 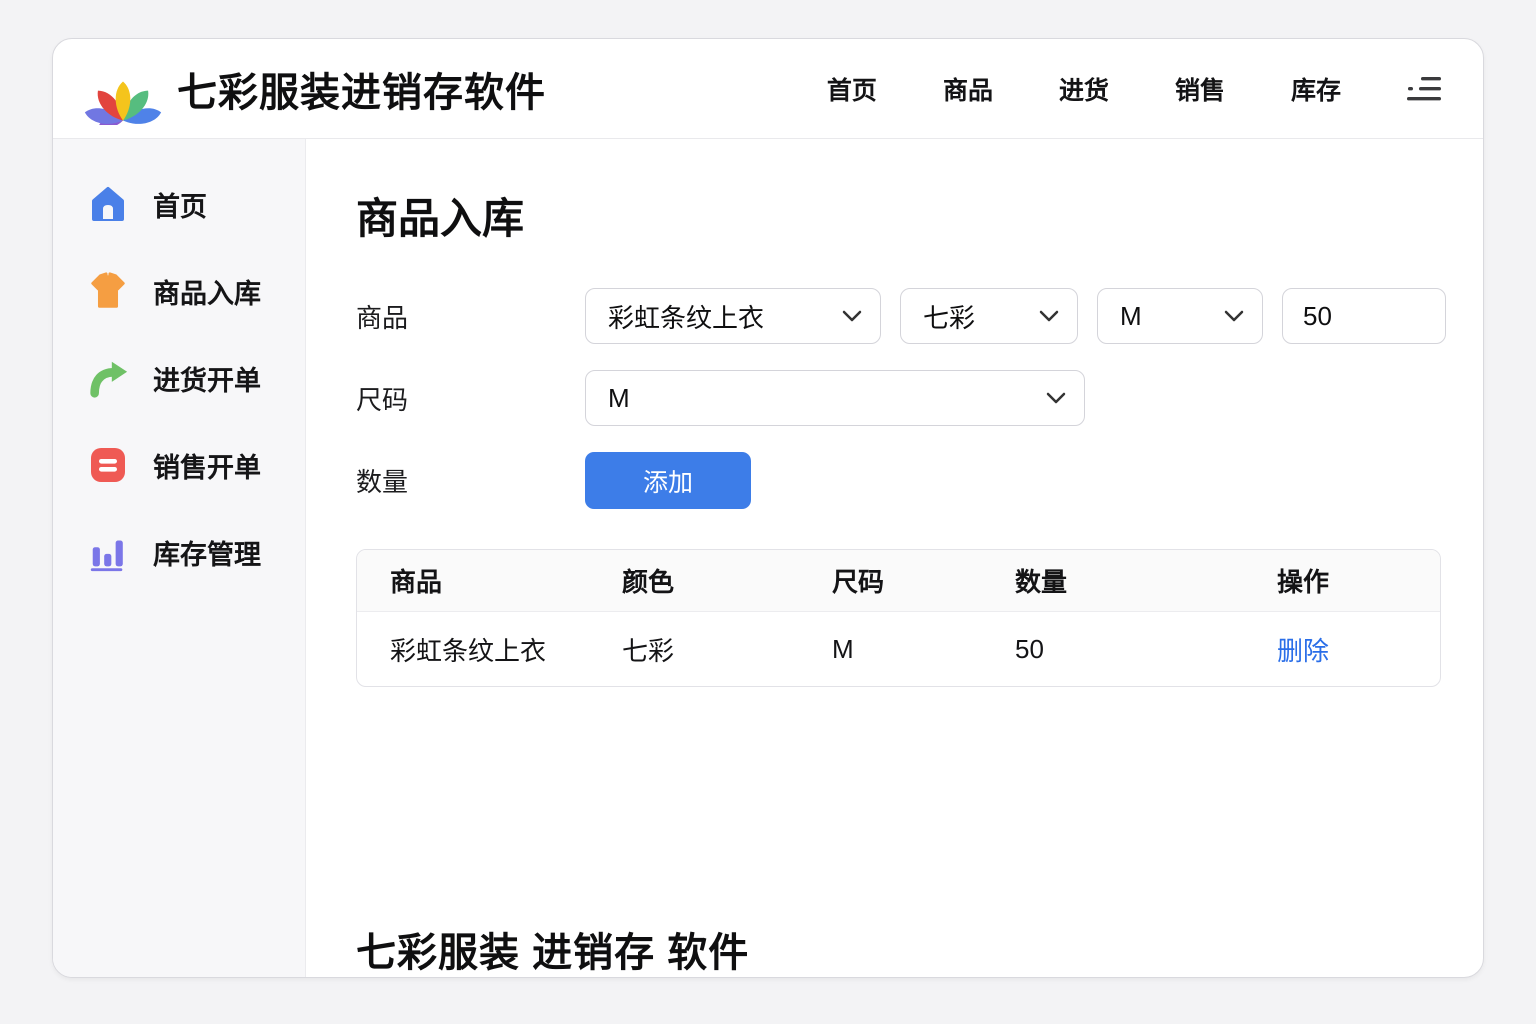 What do you see at coordinates (440, 218) in the screenshot?
I see `page-title: 商品入库` at bounding box center [440, 218].